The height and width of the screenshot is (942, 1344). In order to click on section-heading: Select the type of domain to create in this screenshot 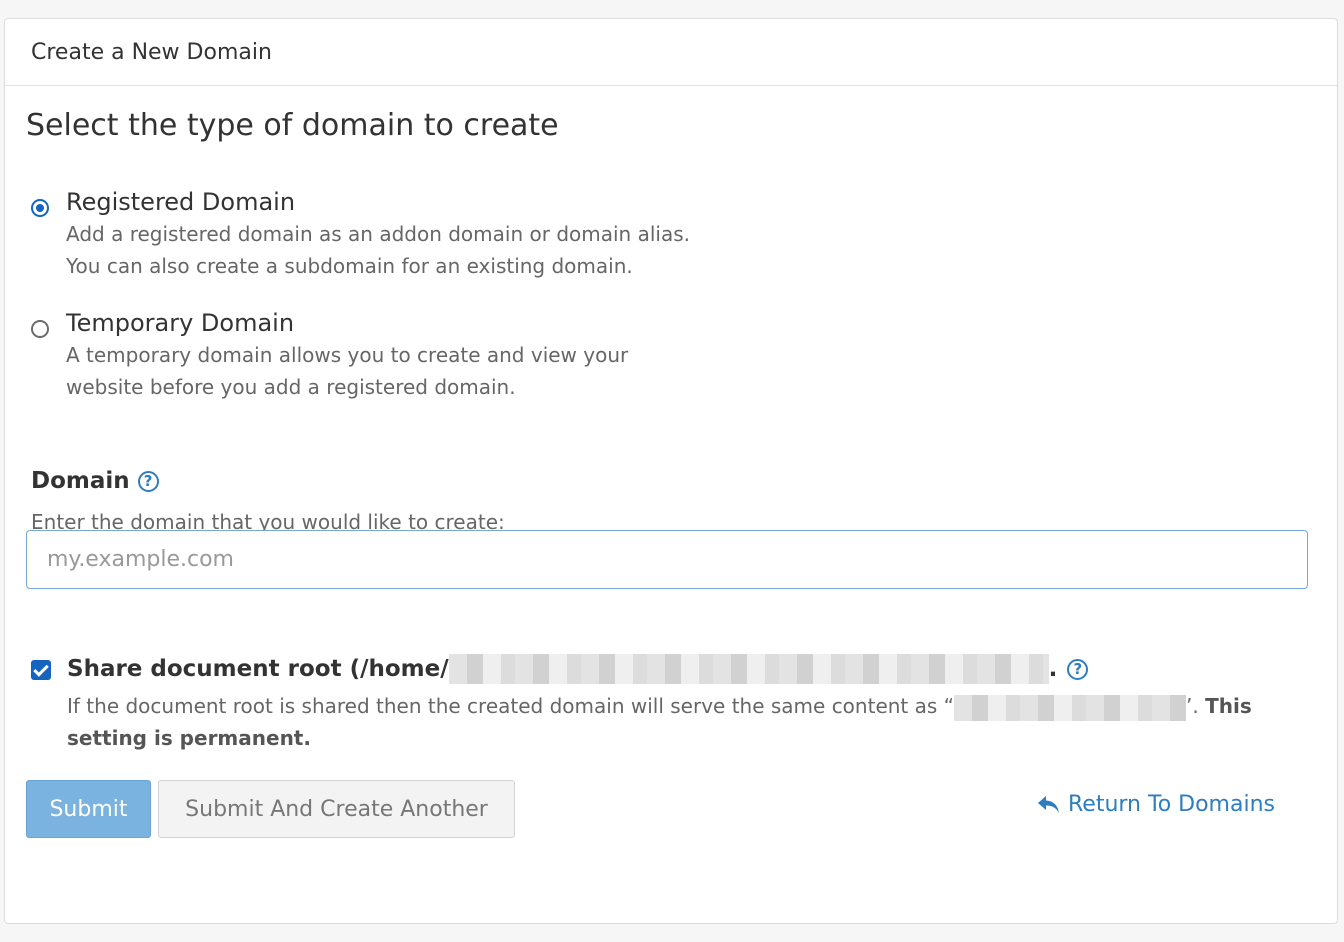, I will do `click(292, 125)`.